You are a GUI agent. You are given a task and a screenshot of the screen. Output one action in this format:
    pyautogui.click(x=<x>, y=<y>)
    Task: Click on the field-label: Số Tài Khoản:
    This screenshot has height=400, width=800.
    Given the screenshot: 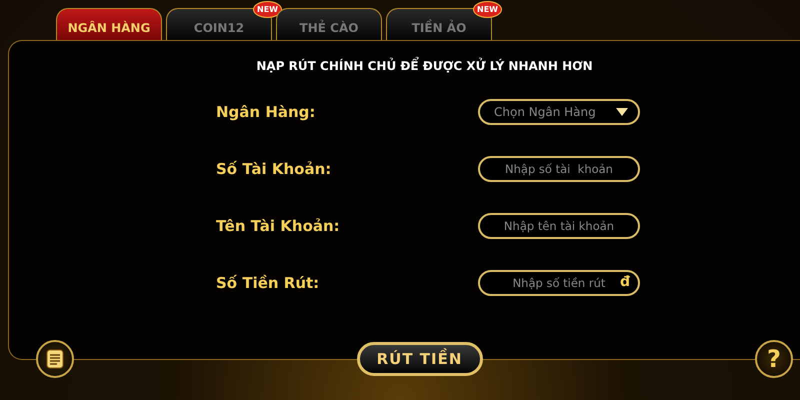 What is the action you would take?
    pyautogui.click(x=274, y=169)
    